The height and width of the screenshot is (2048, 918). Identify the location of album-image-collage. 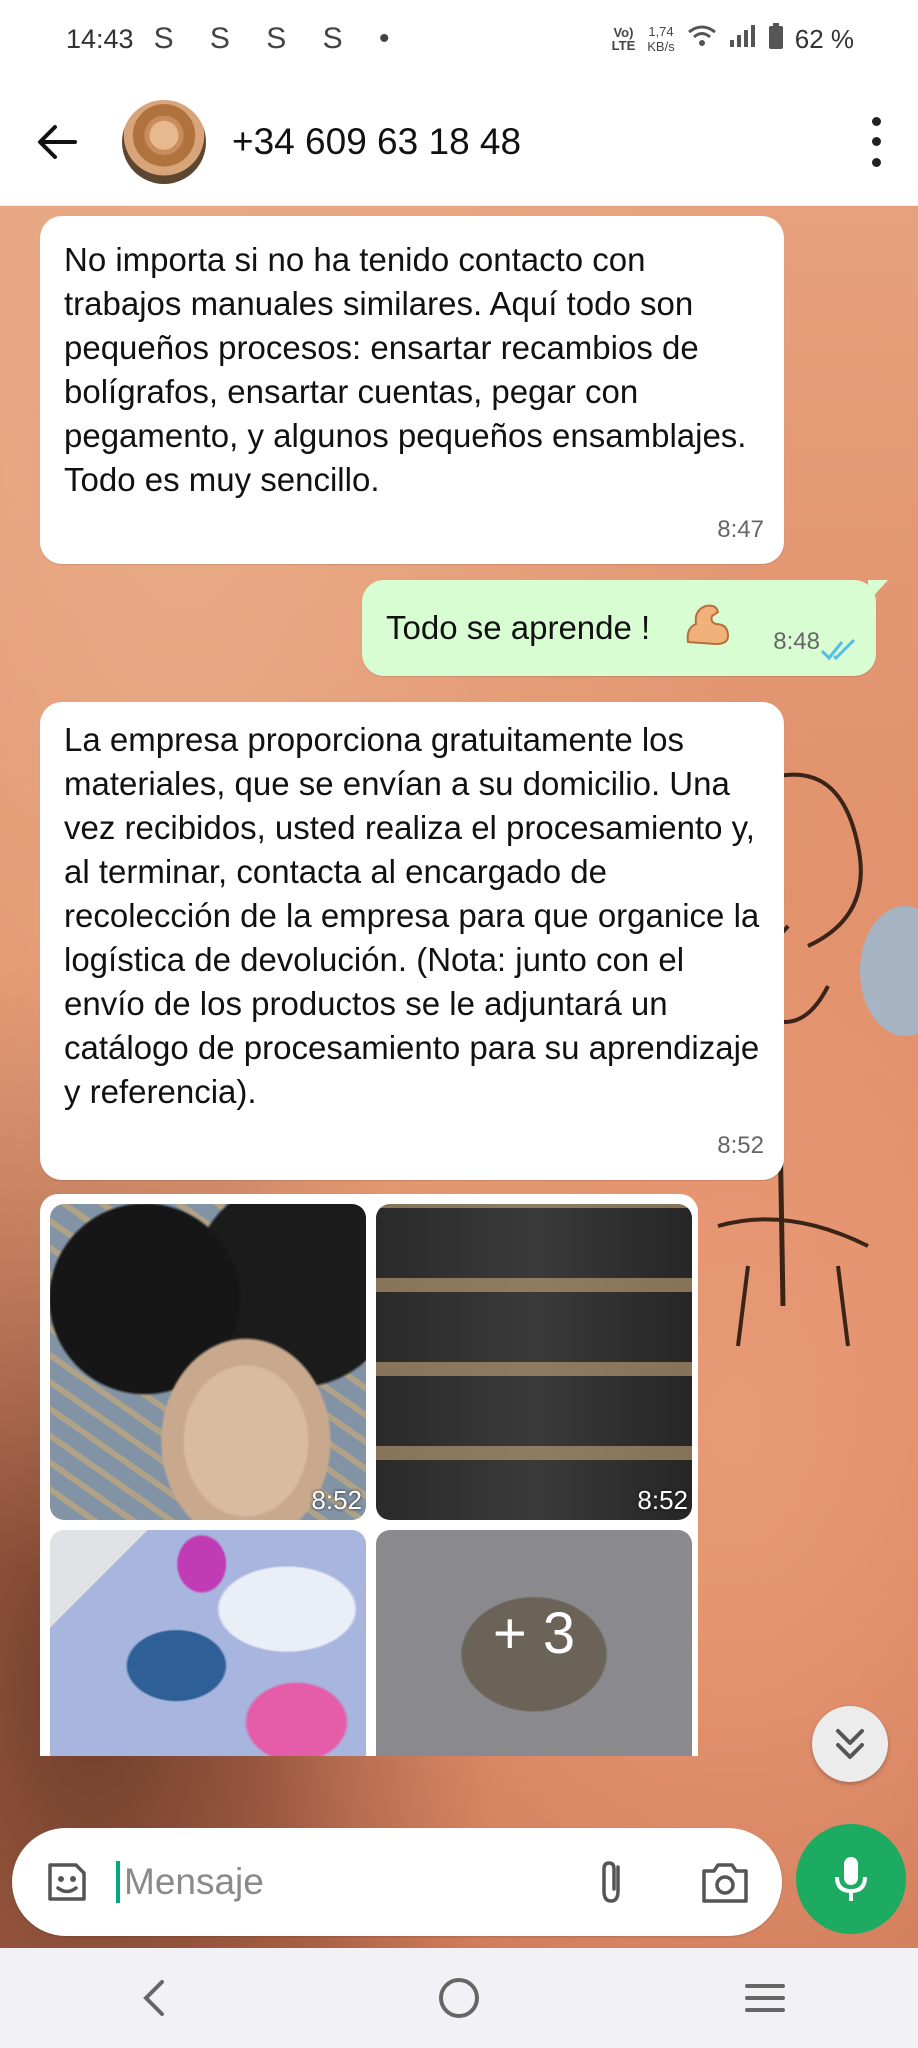
(208, 1643).